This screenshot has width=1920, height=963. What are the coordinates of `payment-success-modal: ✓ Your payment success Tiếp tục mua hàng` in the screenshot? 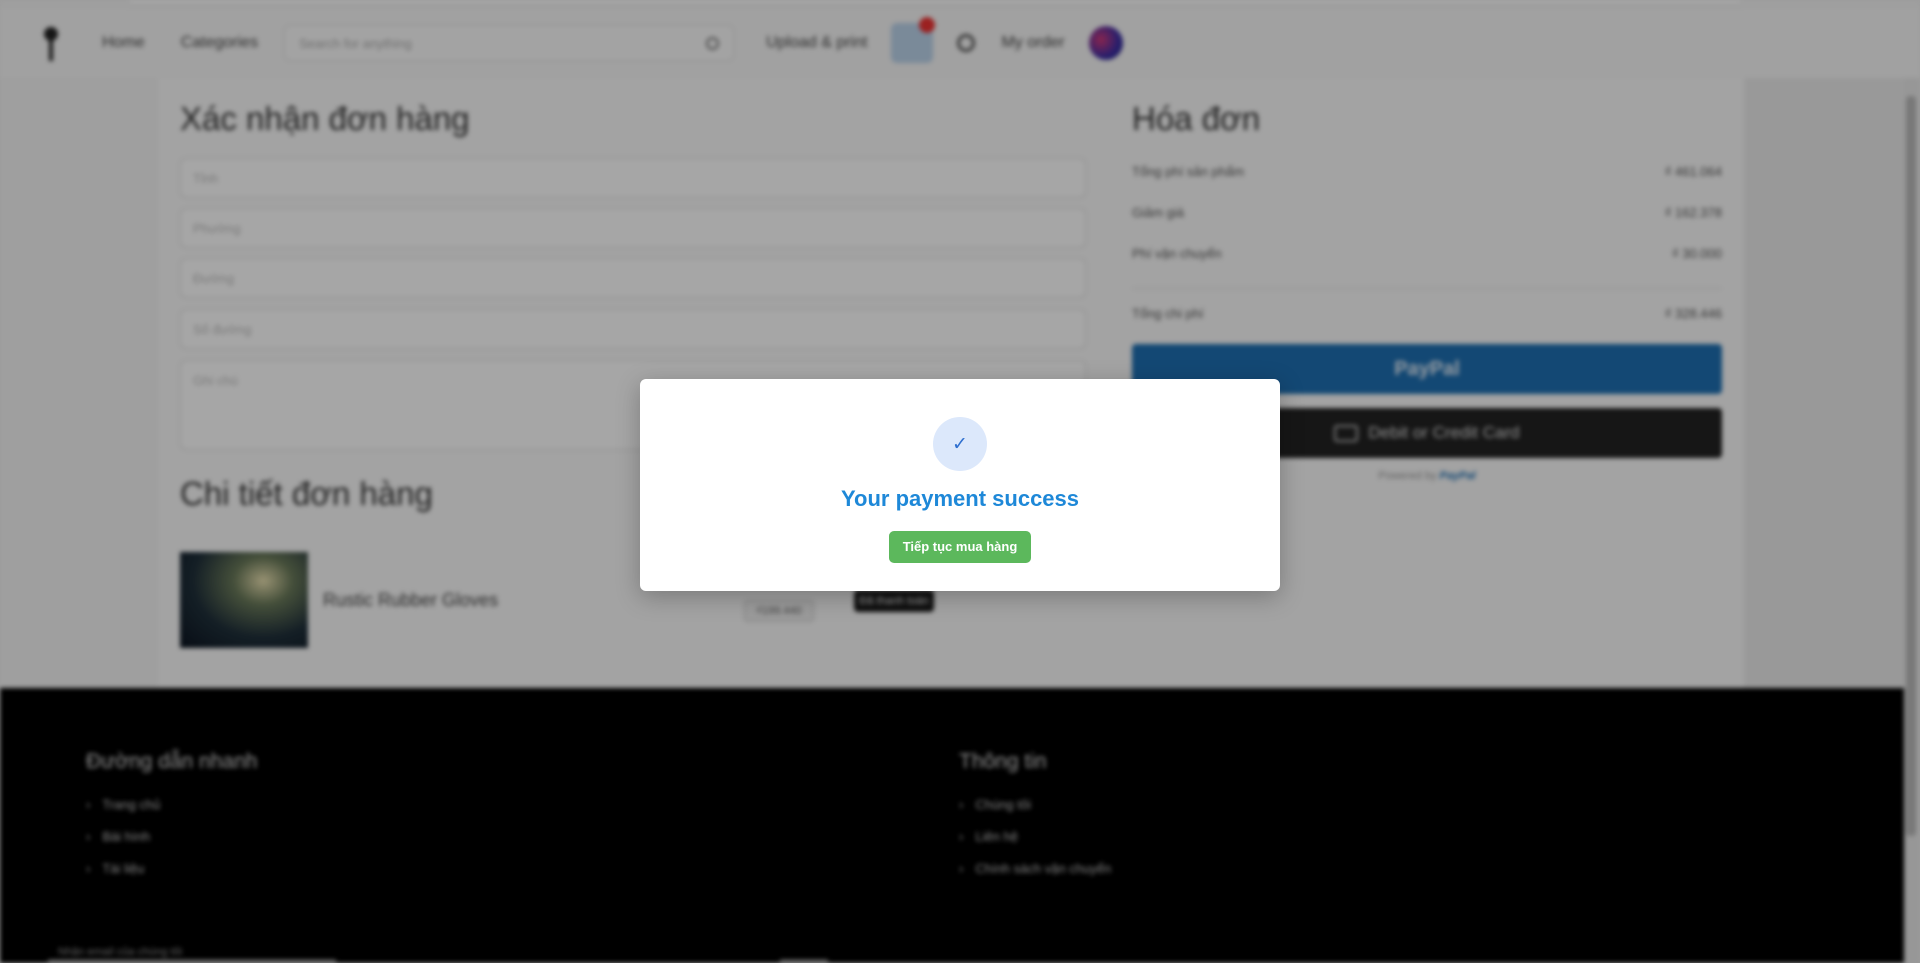 It's located at (960, 485).